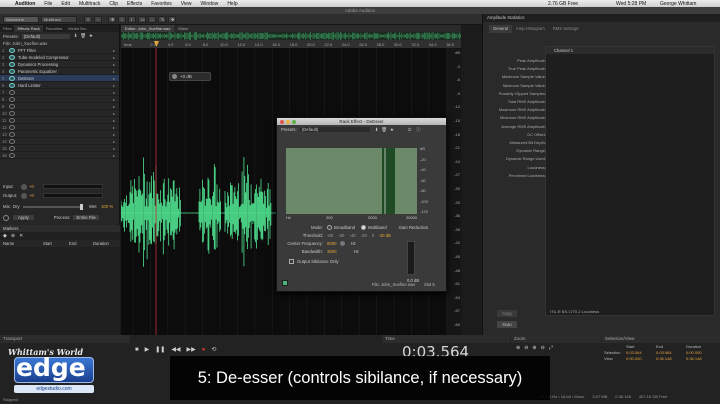 The width and height of the screenshot is (720, 404). Describe the element at coordinates (175, 349) in the screenshot. I see `rewind-icon: ◀◀` at that location.